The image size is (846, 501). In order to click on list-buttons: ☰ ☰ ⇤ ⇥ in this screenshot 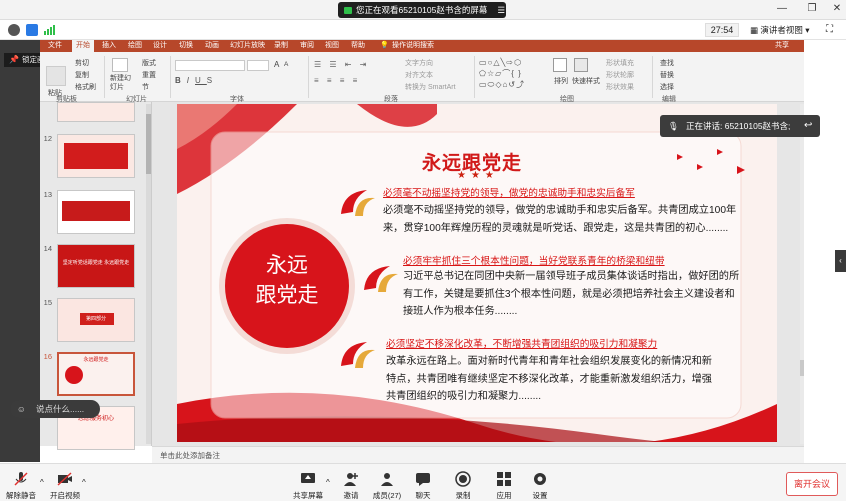, I will do `click(341, 64)`.